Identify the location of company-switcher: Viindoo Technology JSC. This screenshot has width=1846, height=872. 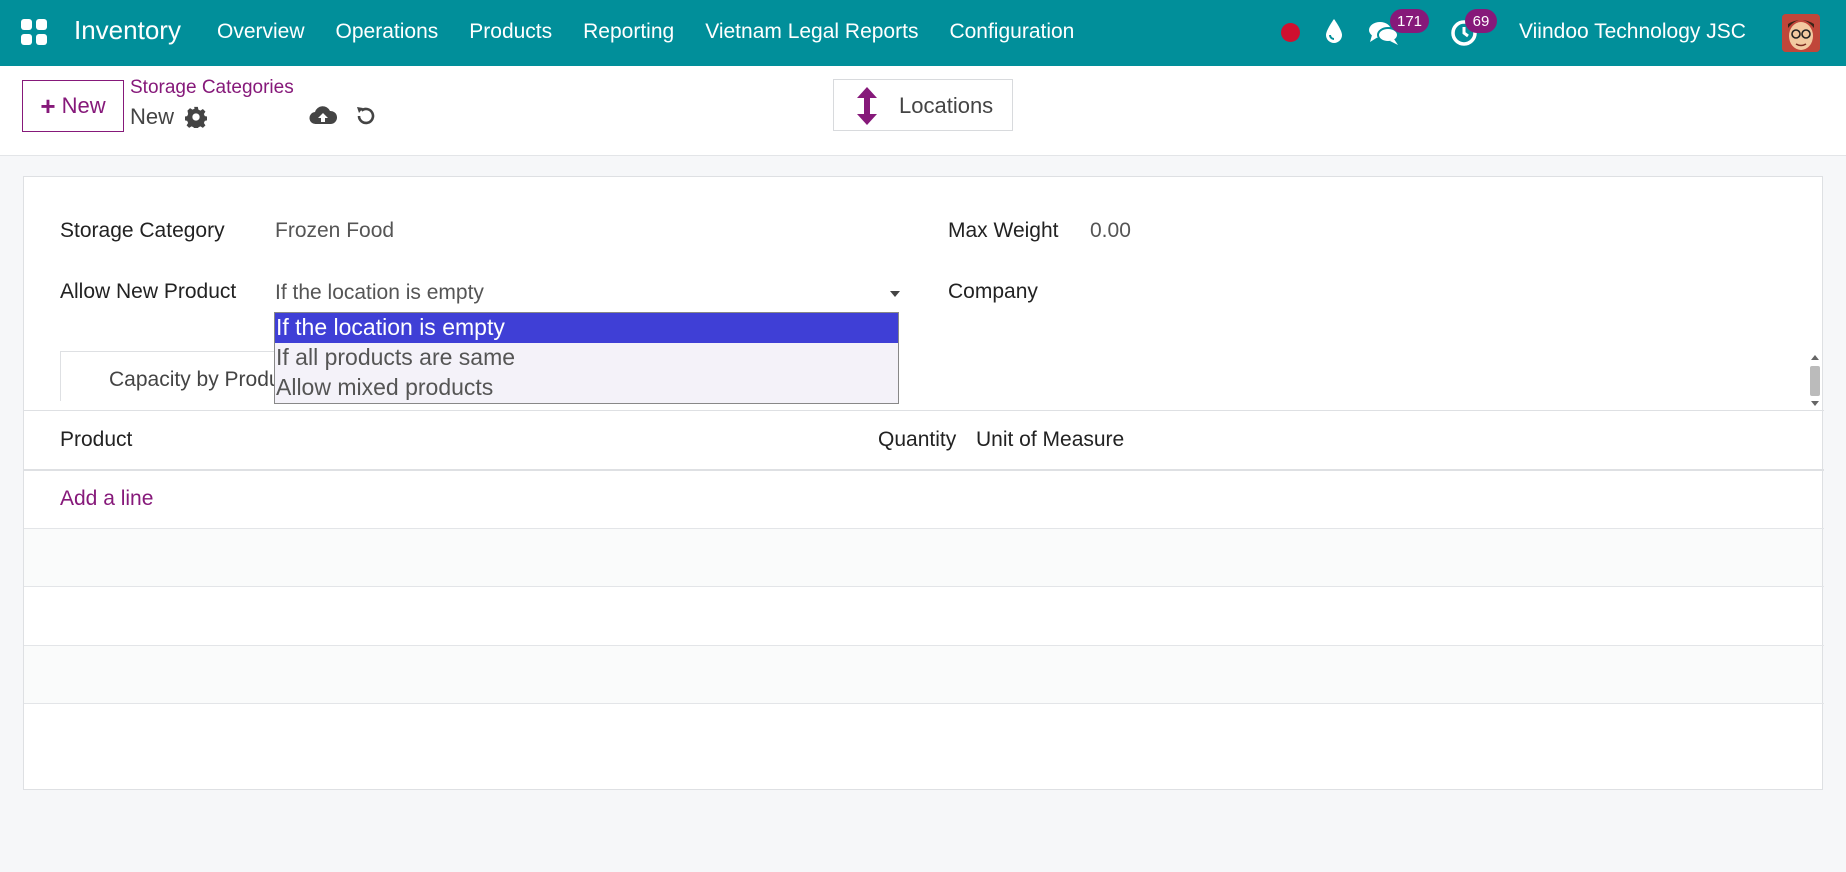
(1632, 32).